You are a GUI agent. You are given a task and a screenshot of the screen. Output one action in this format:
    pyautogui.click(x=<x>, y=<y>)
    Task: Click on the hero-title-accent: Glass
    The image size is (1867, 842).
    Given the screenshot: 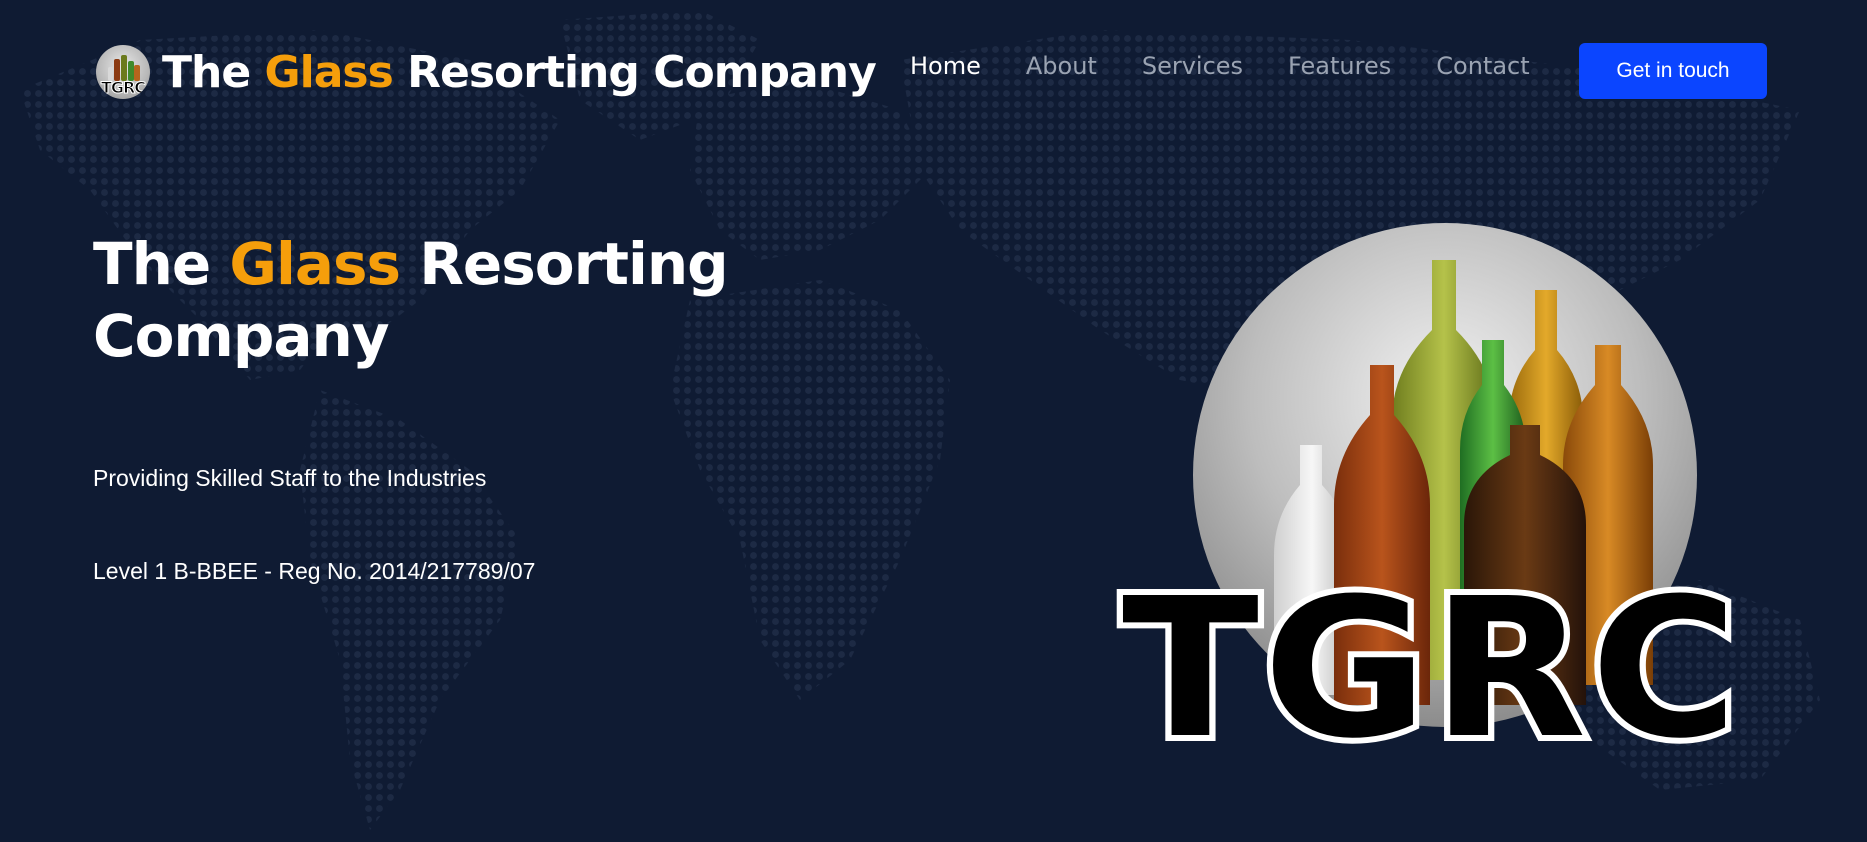 What is the action you would take?
    pyautogui.click(x=315, y=264)
    